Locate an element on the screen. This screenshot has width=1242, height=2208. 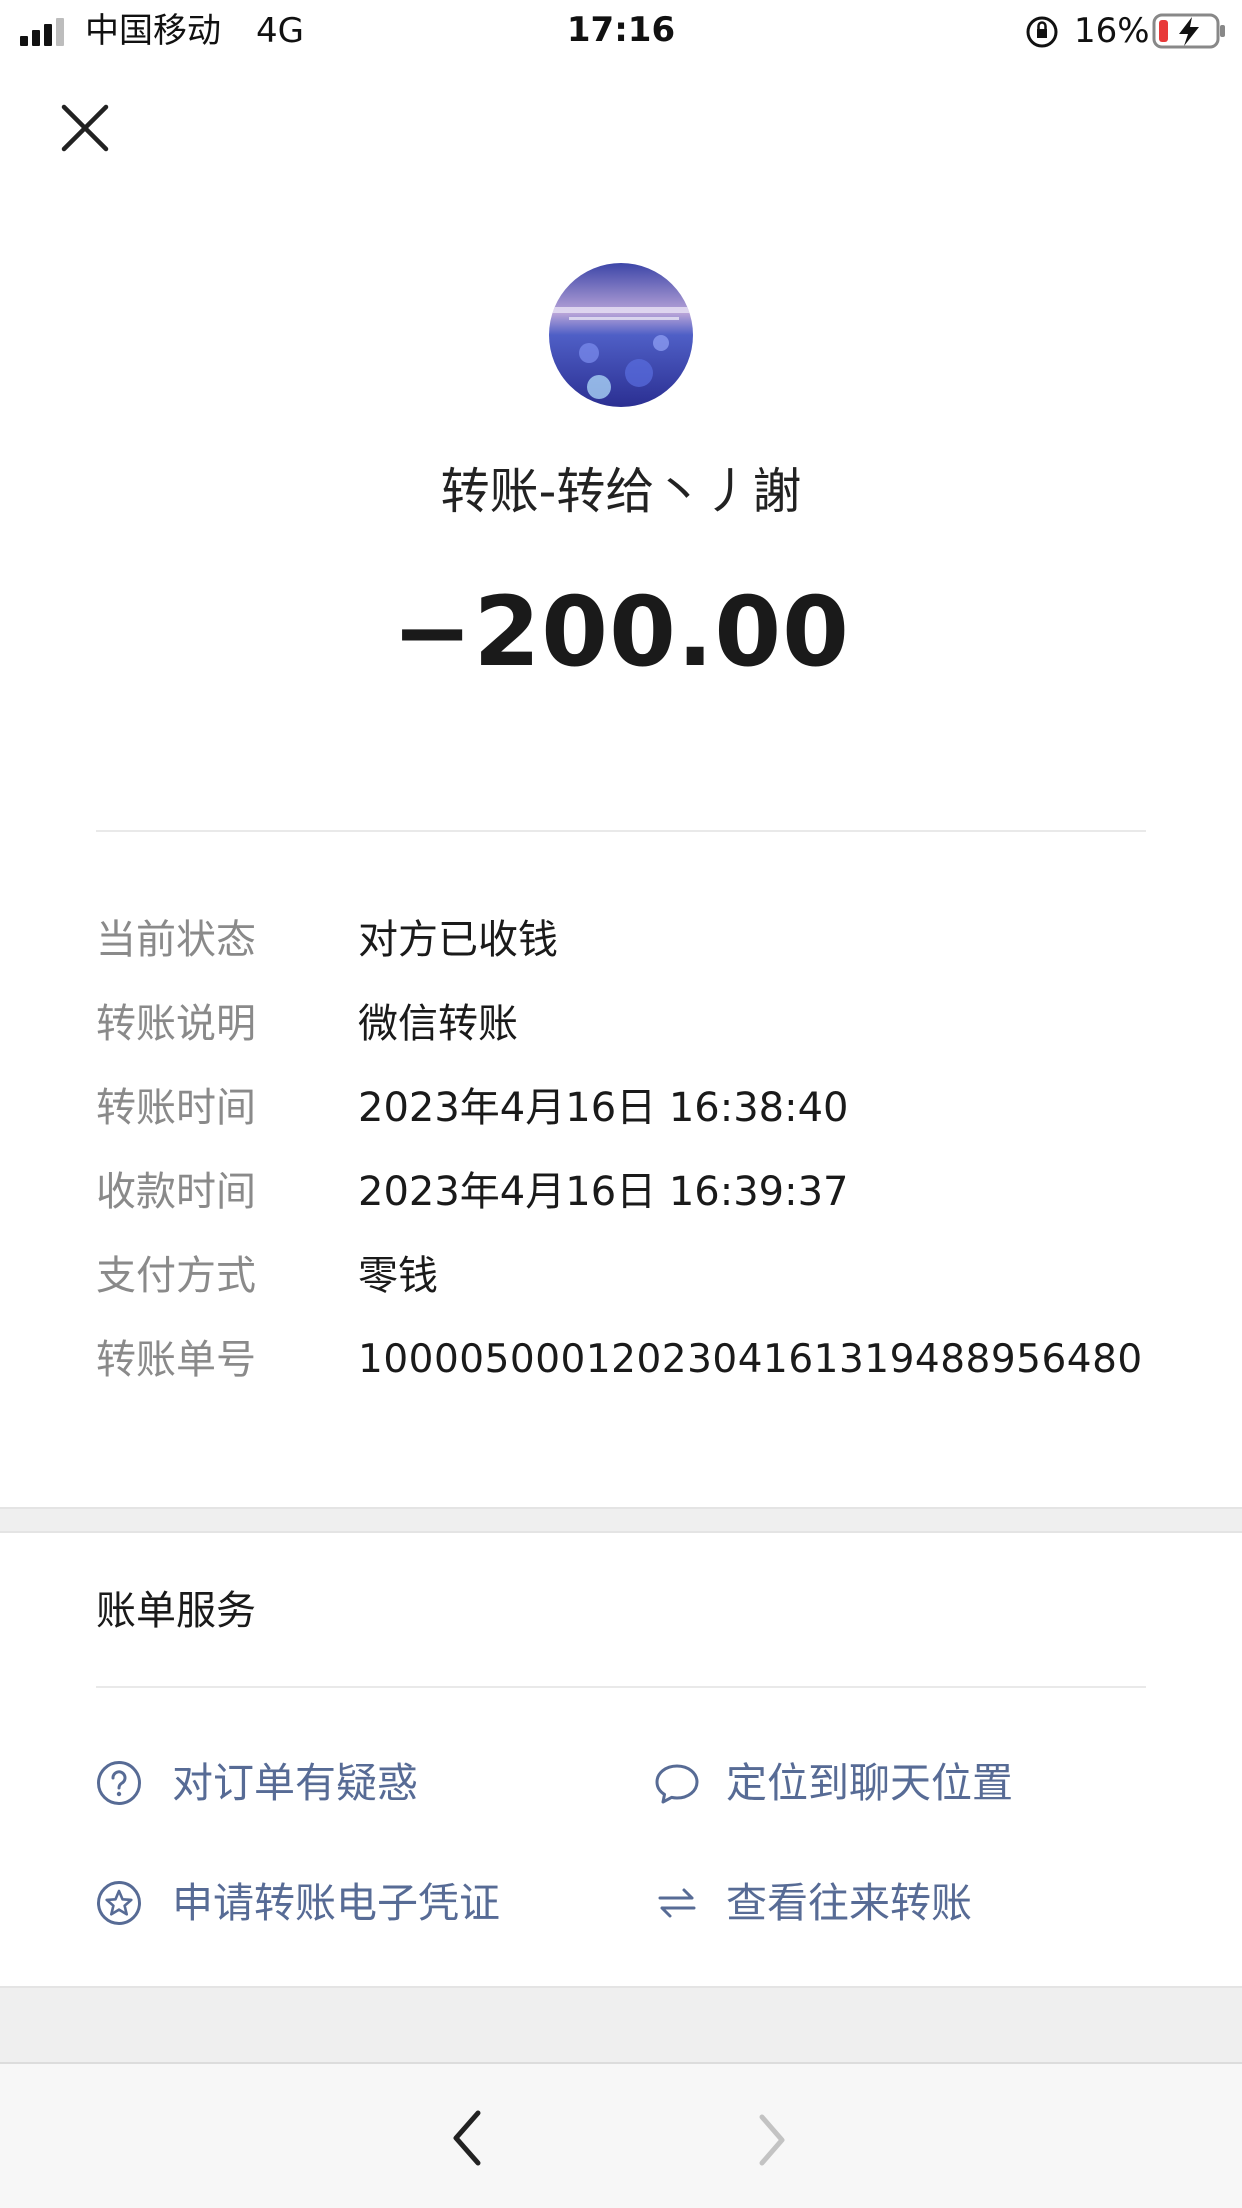
avatar is located at coordinates (621, 335).